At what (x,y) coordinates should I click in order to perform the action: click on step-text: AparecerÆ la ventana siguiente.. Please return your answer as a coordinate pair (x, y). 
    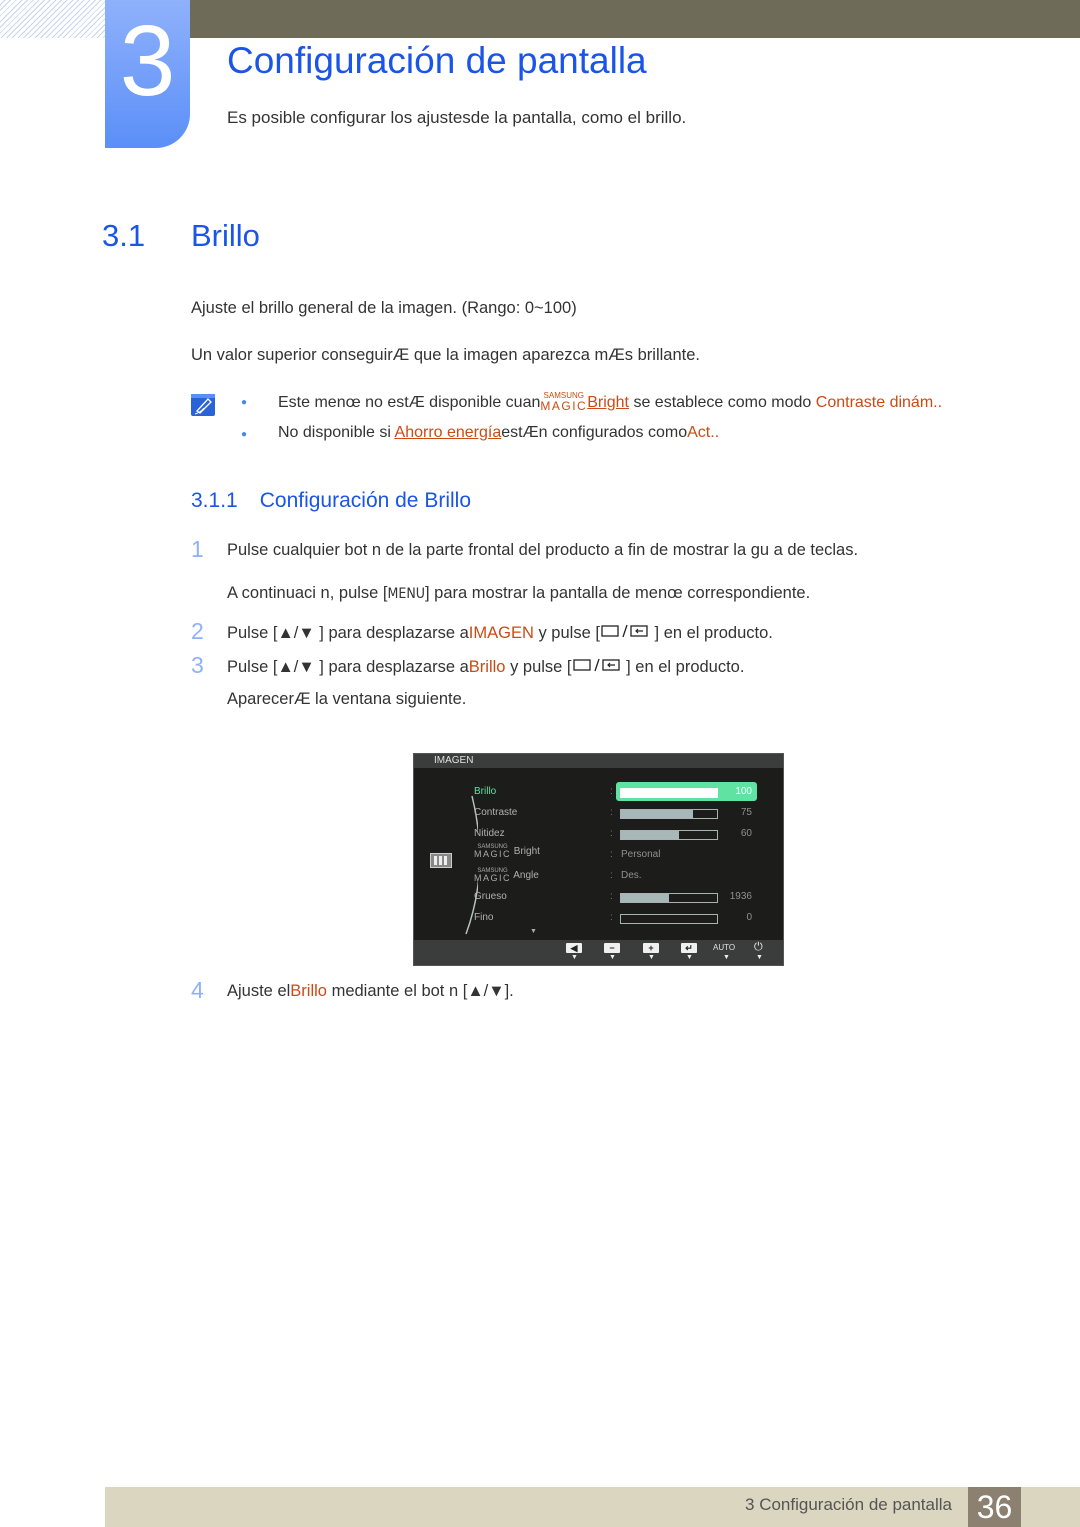
    Looking at the image, I should click on (347, 699).